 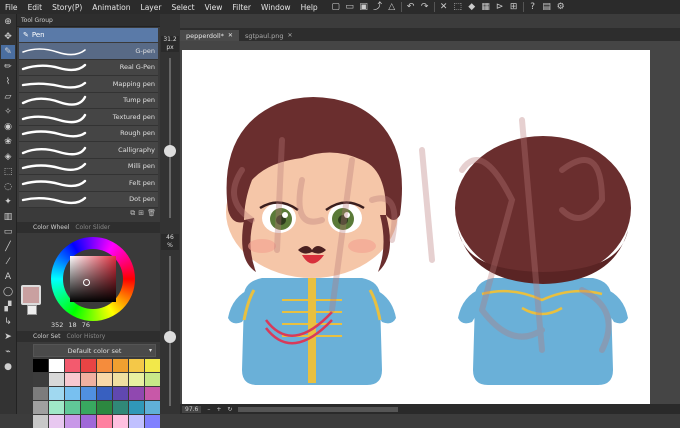 I want to click on ruler-icon: ⊞, so click(x=514, y=7).